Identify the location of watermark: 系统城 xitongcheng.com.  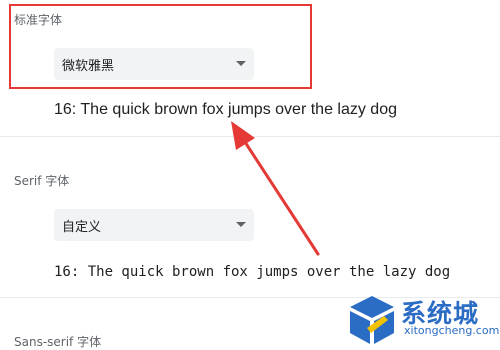
(421, 320).